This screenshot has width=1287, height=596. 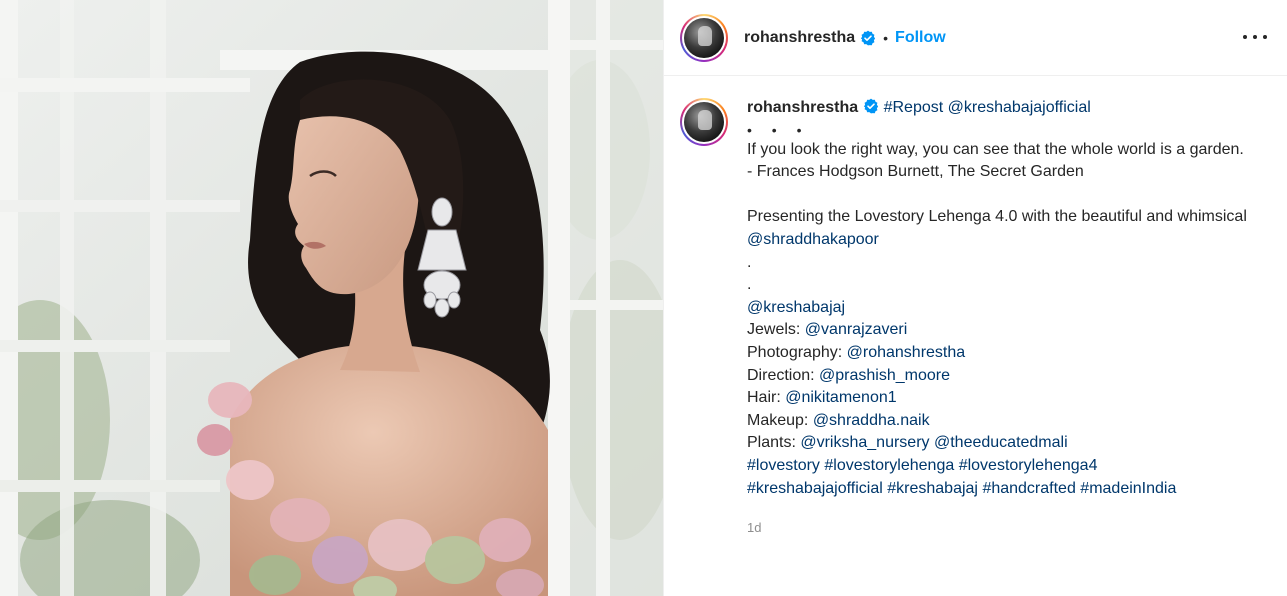 What do you see at coordinates (802, 107) in the screenshot?
I see `caption-username: rohanshrestha` at bounding box center [802, 107].